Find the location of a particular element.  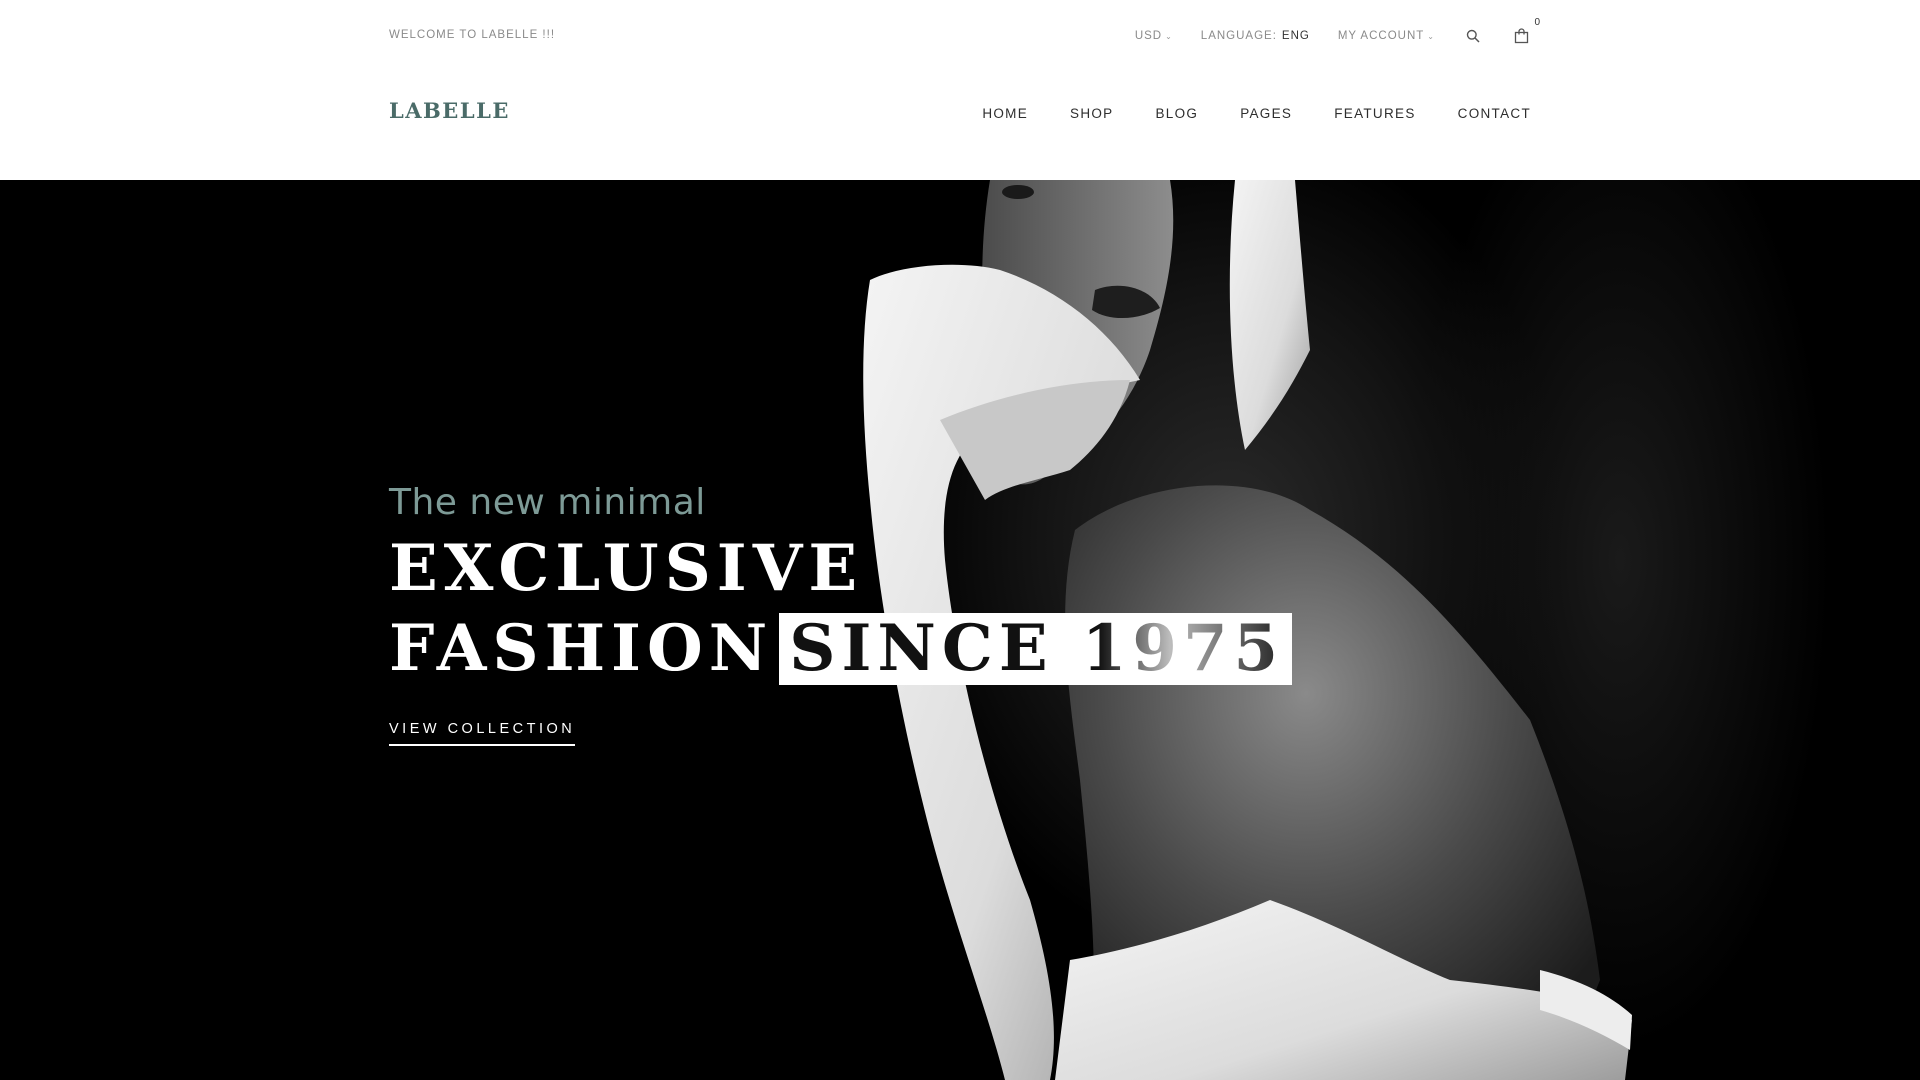

welcome-message: WELCOME TO LABELLE !!! is located at coordinates (472, 35).